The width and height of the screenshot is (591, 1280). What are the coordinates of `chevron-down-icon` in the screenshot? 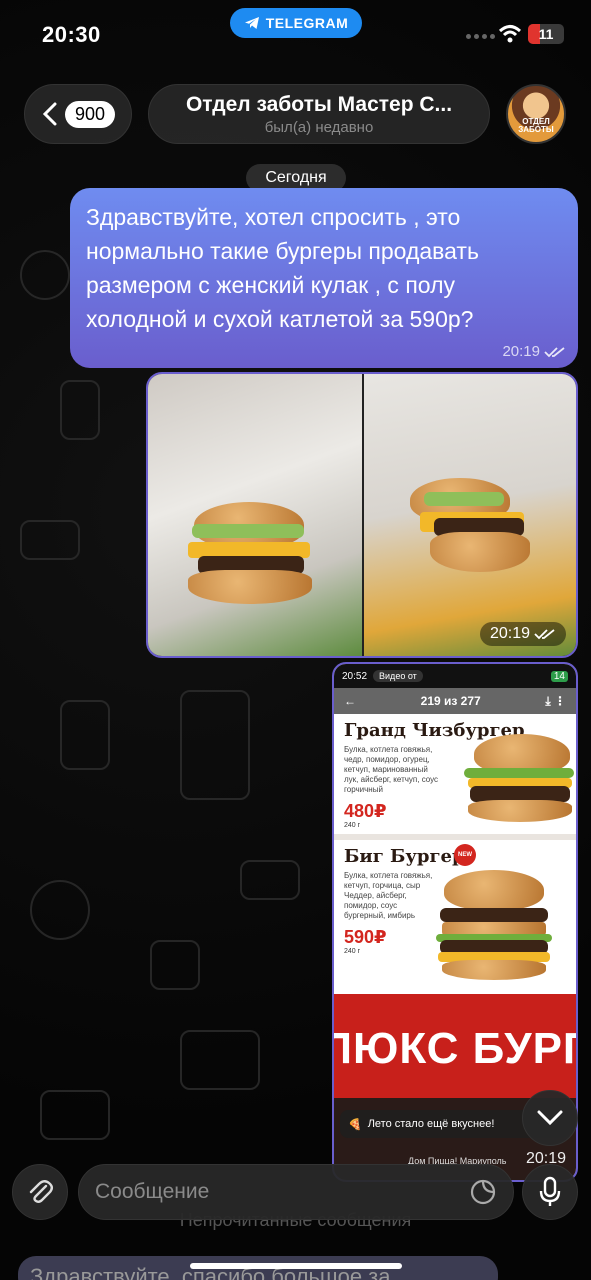 It's located at (550, 1118).